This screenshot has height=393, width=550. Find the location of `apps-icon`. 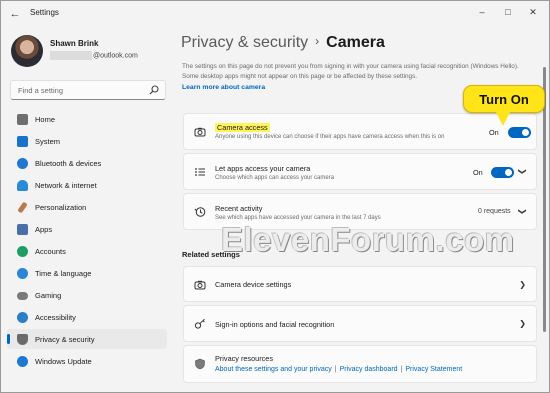

apps-icon is located at coordinates (22, 229).